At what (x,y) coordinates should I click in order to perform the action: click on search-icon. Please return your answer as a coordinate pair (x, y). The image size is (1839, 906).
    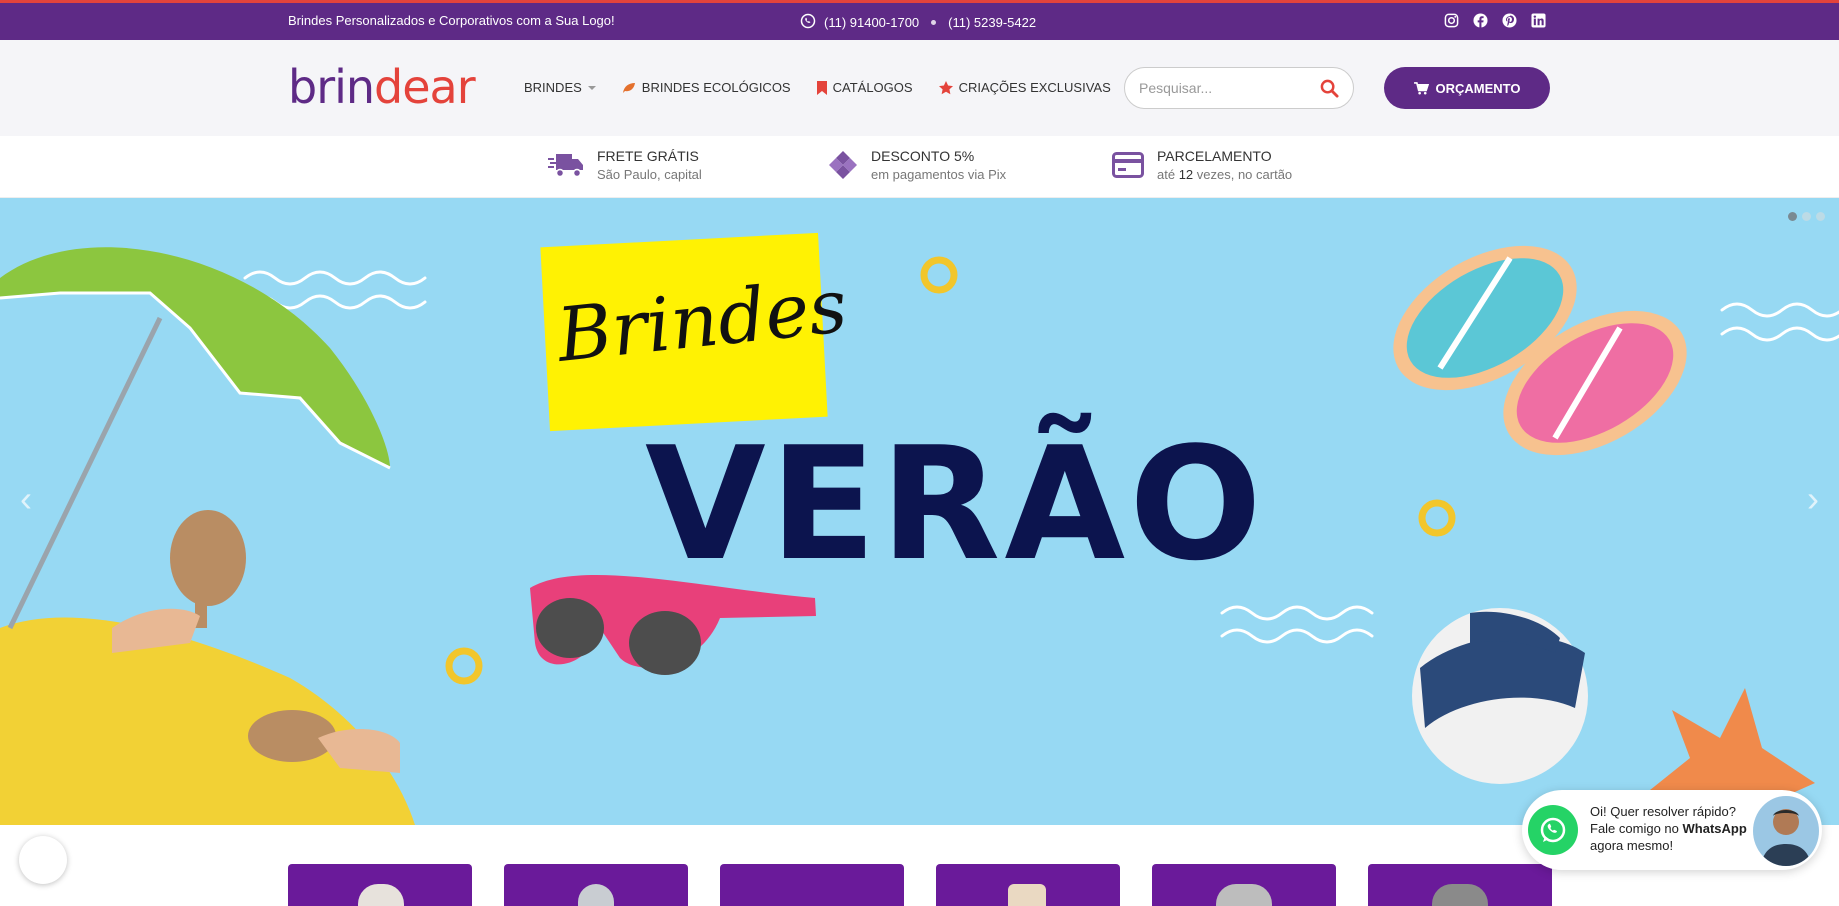
    Looking at the image, I should click on (1329, 91).